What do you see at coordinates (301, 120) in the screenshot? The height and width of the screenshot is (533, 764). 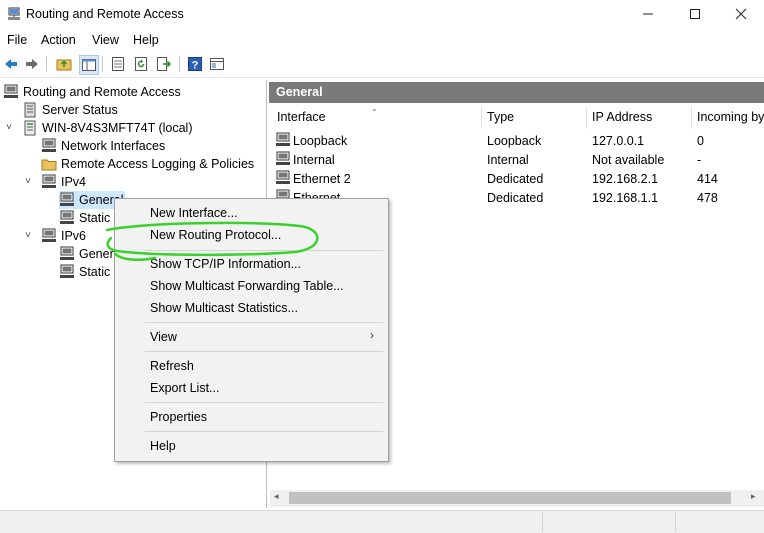 I see `column-header-interface: Interface` at bounding box center [301, 120].